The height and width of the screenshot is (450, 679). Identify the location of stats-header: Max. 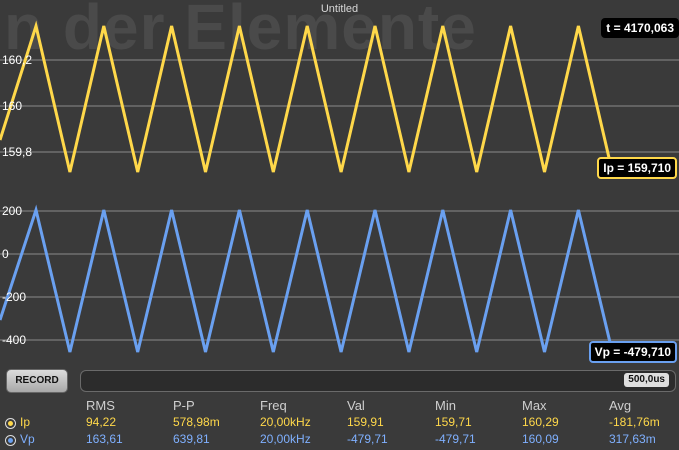
(534, 405).